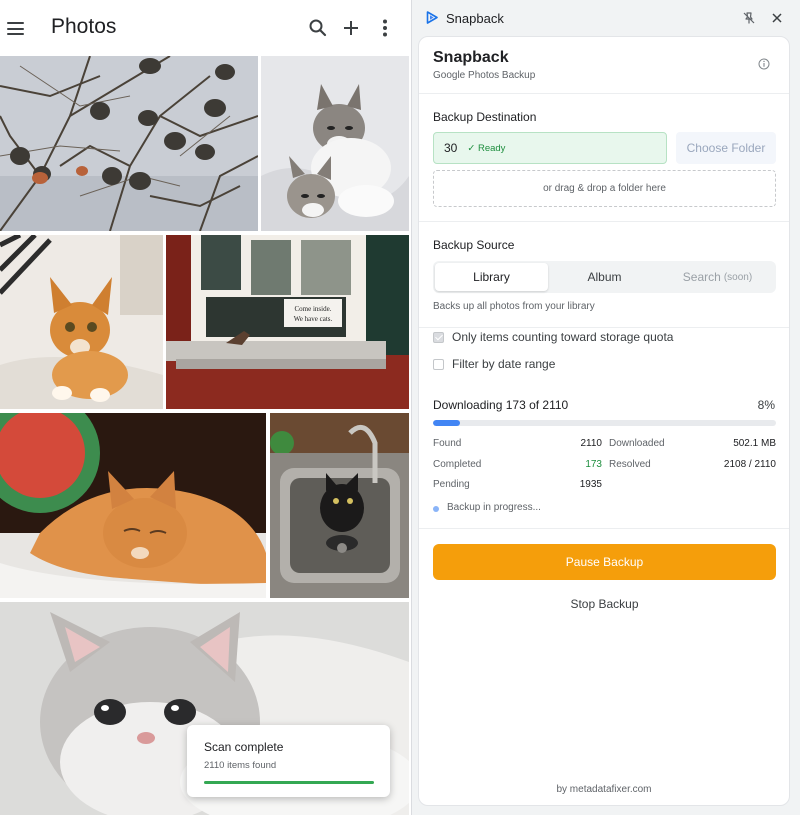 This screenshot has width=800, height=815. What do you see at coordinates (436, 509) in the screenshot?
I see `status-indicator-dot` at bounding box center [436, 509].